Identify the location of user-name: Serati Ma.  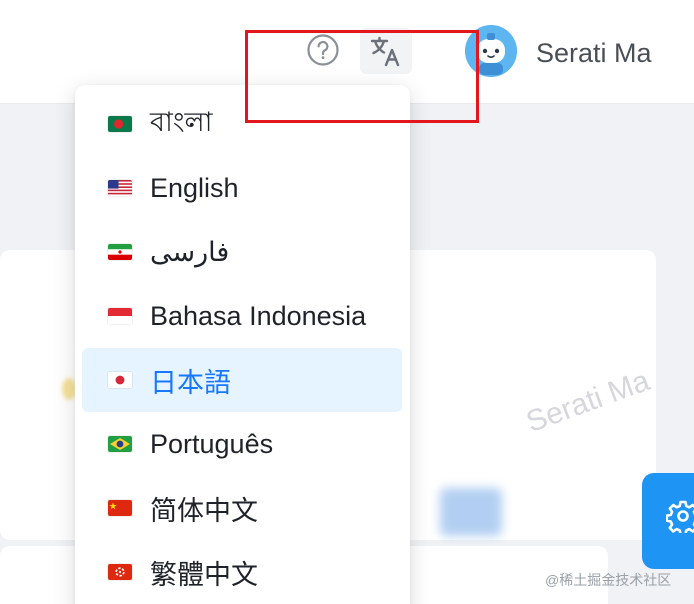
(594, 53).